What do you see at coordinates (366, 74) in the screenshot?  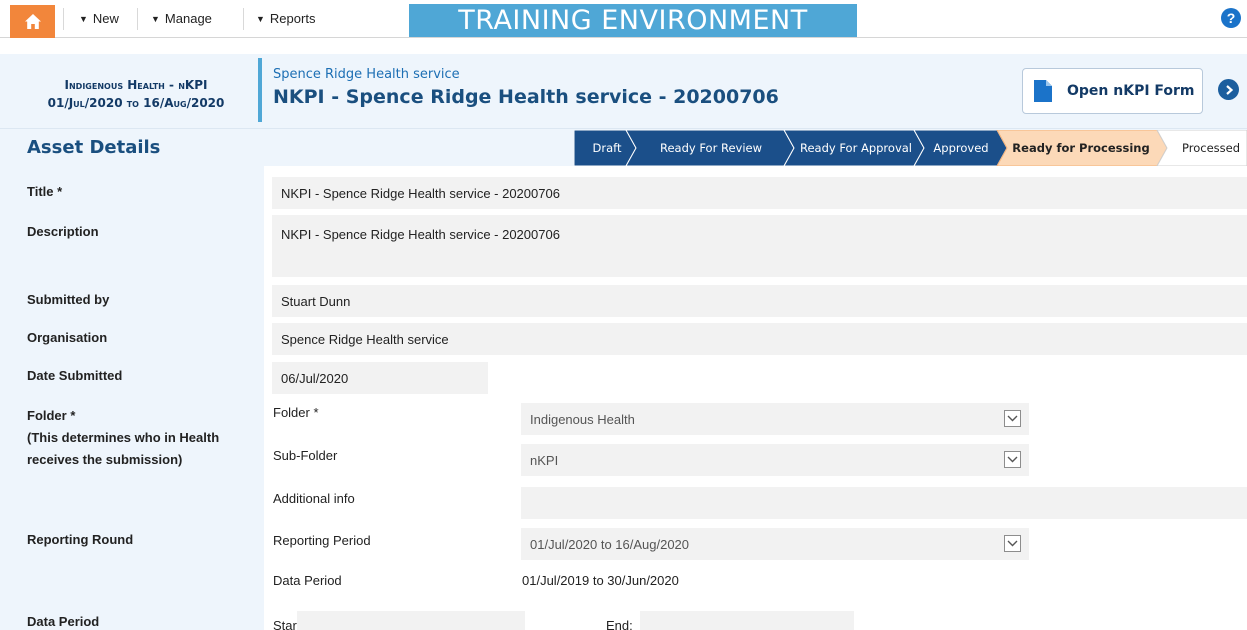 I see `organisation-link: Spence Ridge Health service` at bounding box center [366, 74].